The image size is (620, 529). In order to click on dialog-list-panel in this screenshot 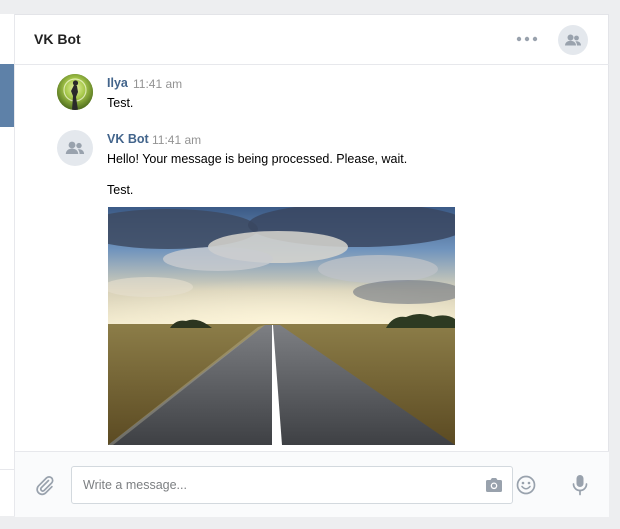, I will do `click(7, 241)`.